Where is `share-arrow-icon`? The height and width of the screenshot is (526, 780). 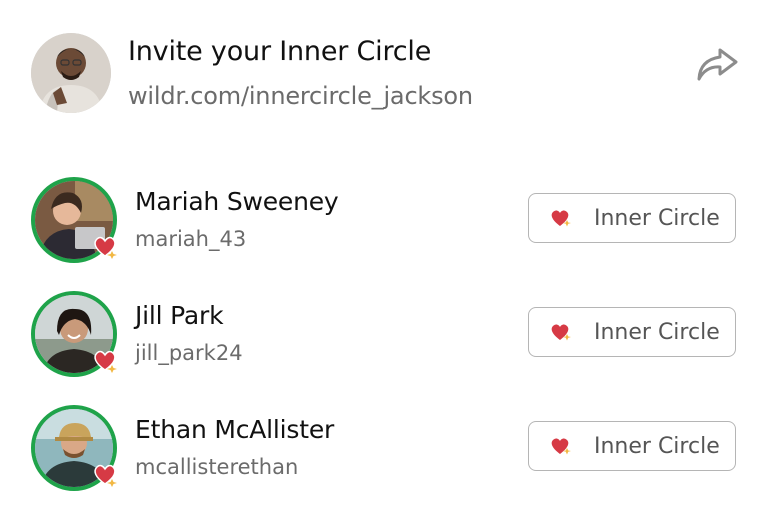
share-arrow-icon is located at coordinates (717, 64).